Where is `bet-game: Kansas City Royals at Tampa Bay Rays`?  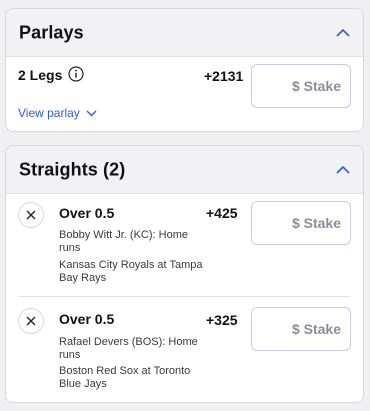
bet-game: Kansas City Royals at Tampa Bay Rays is located at coordinates (134, 272).